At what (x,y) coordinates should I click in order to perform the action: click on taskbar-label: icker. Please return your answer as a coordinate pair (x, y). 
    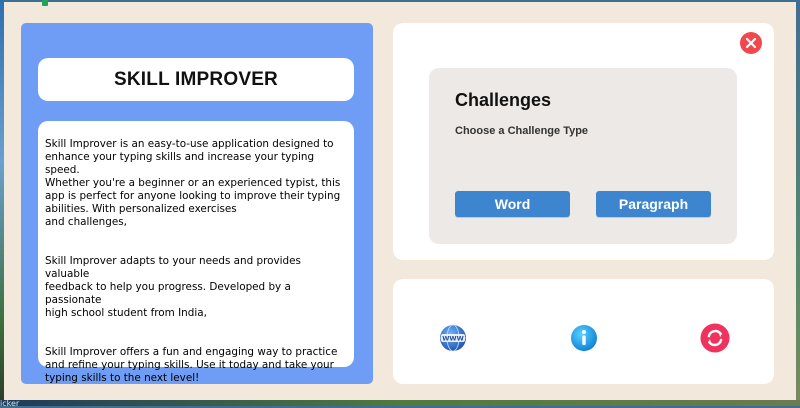
    Looking at the image, I should click on (10, 403).